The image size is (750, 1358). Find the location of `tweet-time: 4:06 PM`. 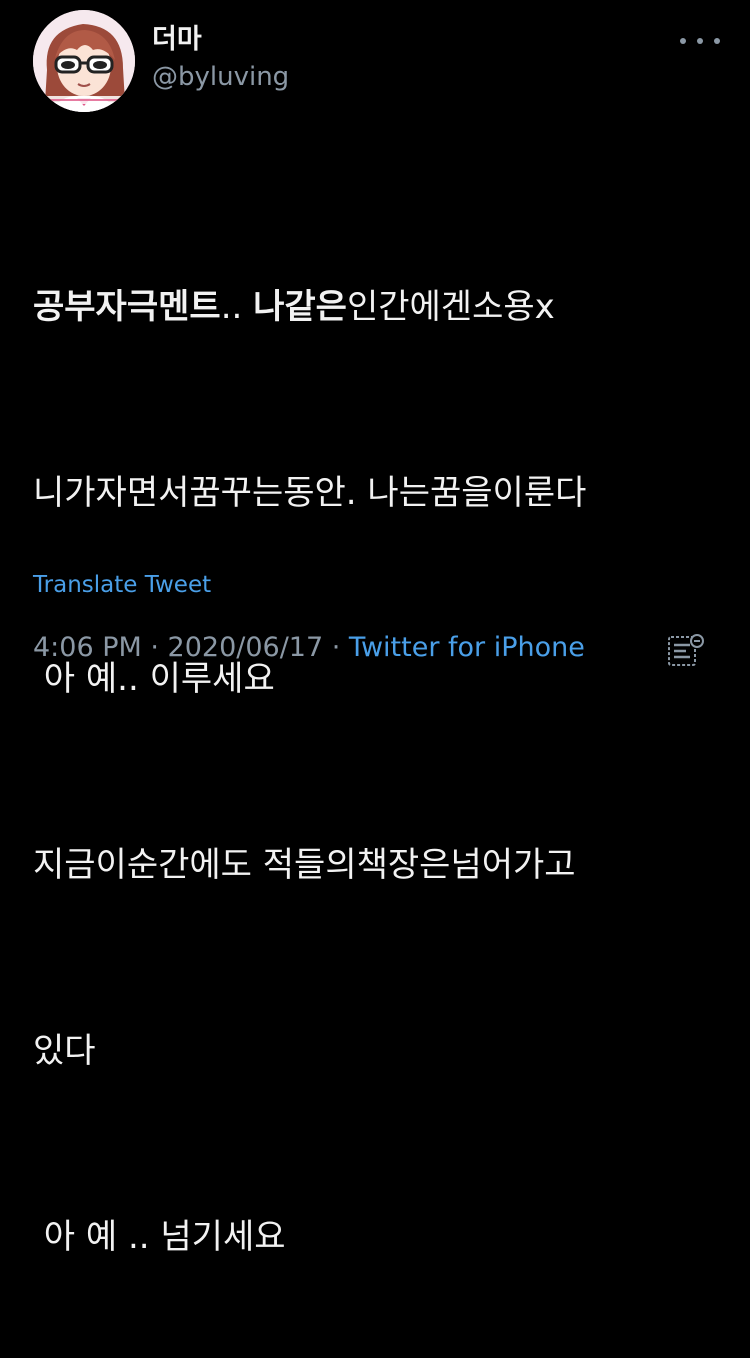

tweet-time: 4:06 PM is located at coordinates (87, 647).